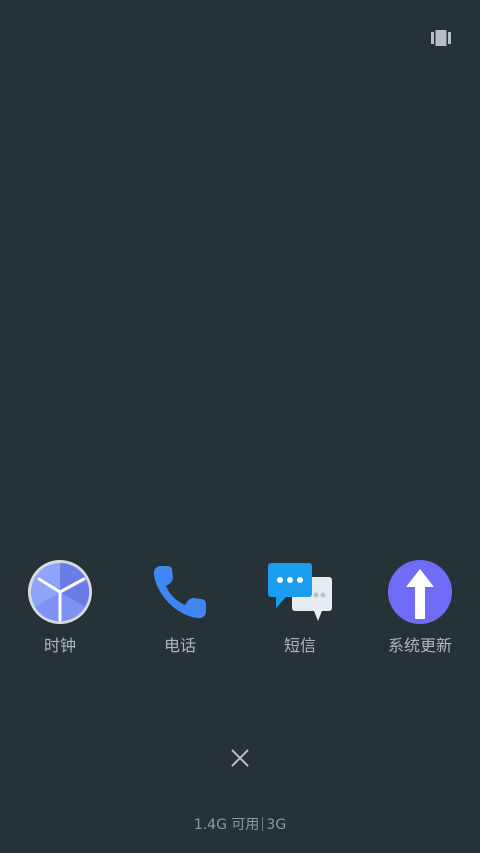 The width and height of the screenshot is (480, 853). I want to click on app-messages: 短信, so click(300, 607).